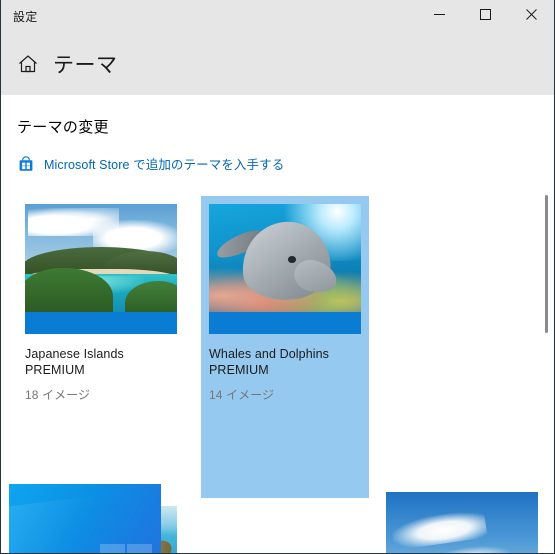  Describe the element at coordinates (58, 395) in the screenshot. I see `theme-image-count: 18 イメージ` at that location.